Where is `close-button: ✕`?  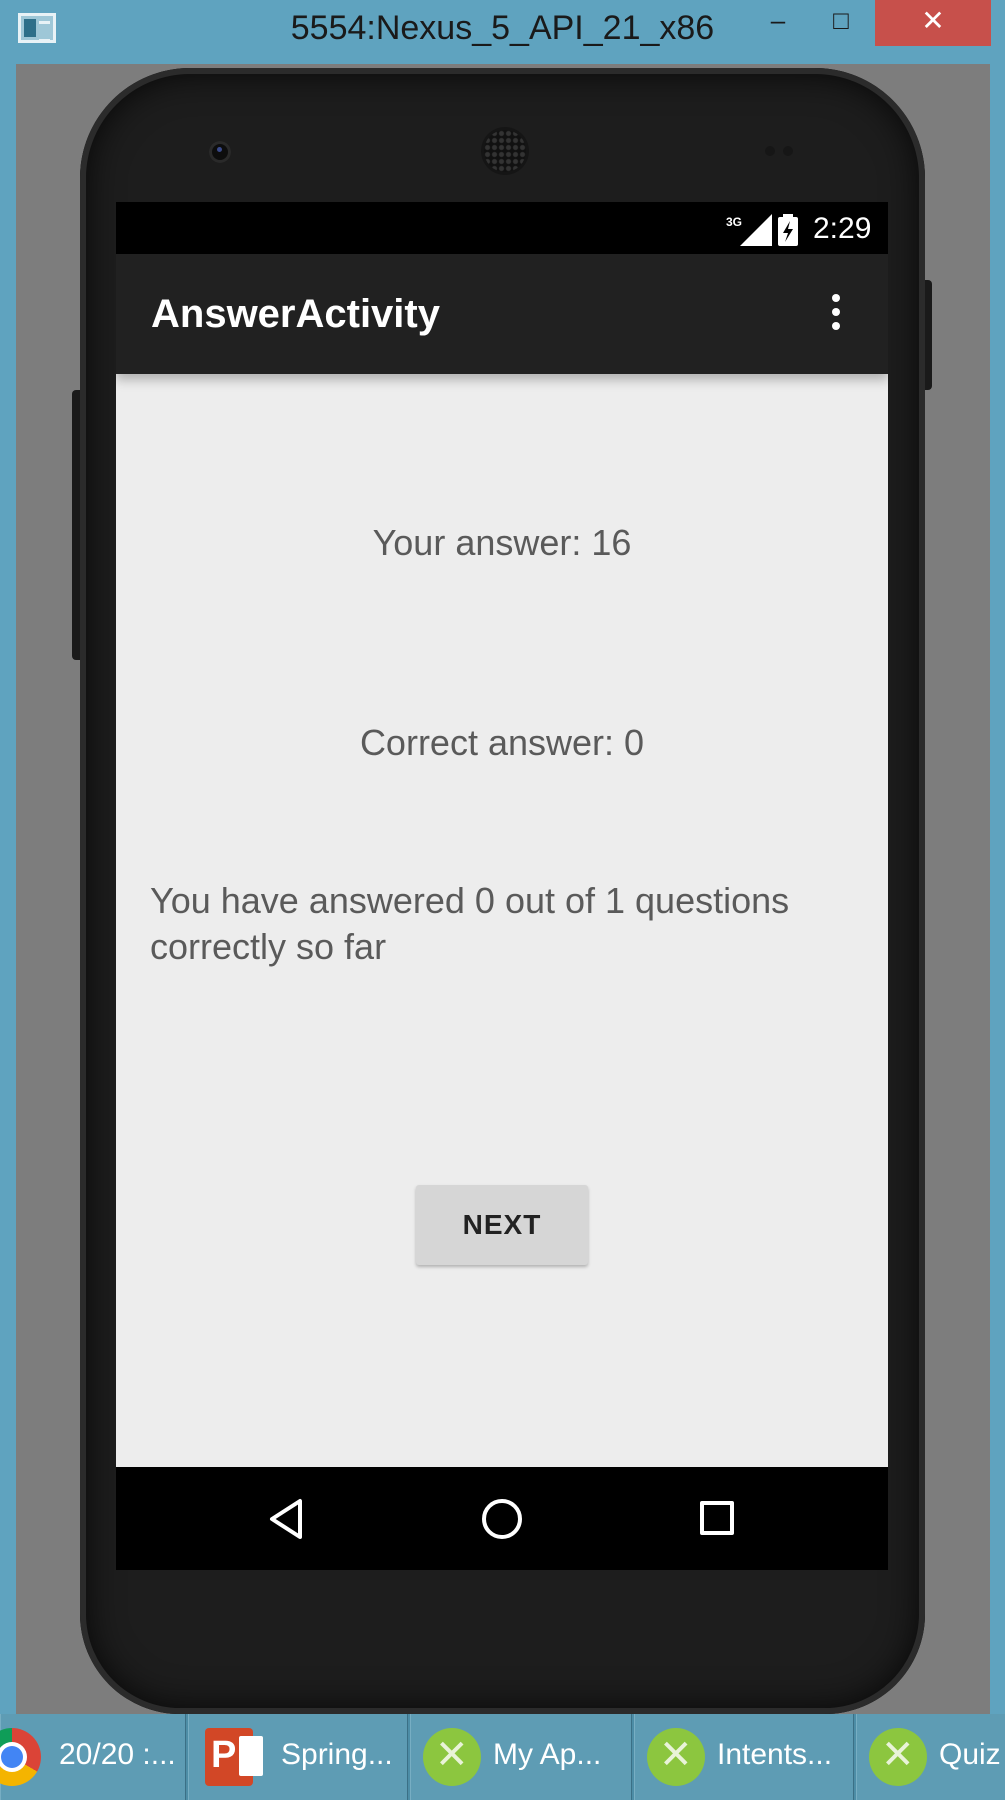 close-button: ✕ is located at coordinates (933, 23).